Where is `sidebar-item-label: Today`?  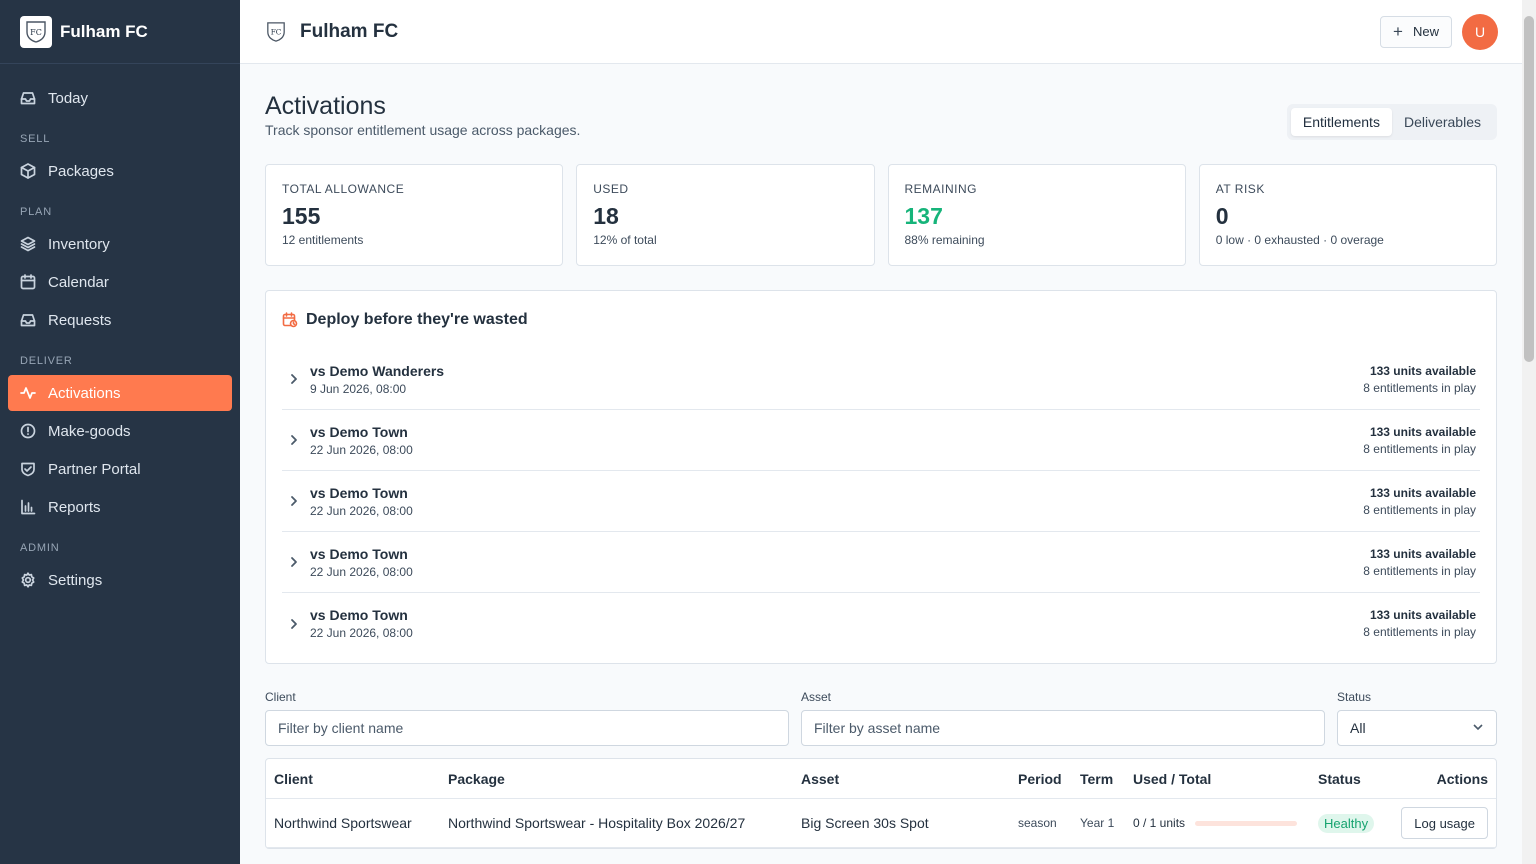 sidebar-item-label: Today is located at coordinates (68, 98).